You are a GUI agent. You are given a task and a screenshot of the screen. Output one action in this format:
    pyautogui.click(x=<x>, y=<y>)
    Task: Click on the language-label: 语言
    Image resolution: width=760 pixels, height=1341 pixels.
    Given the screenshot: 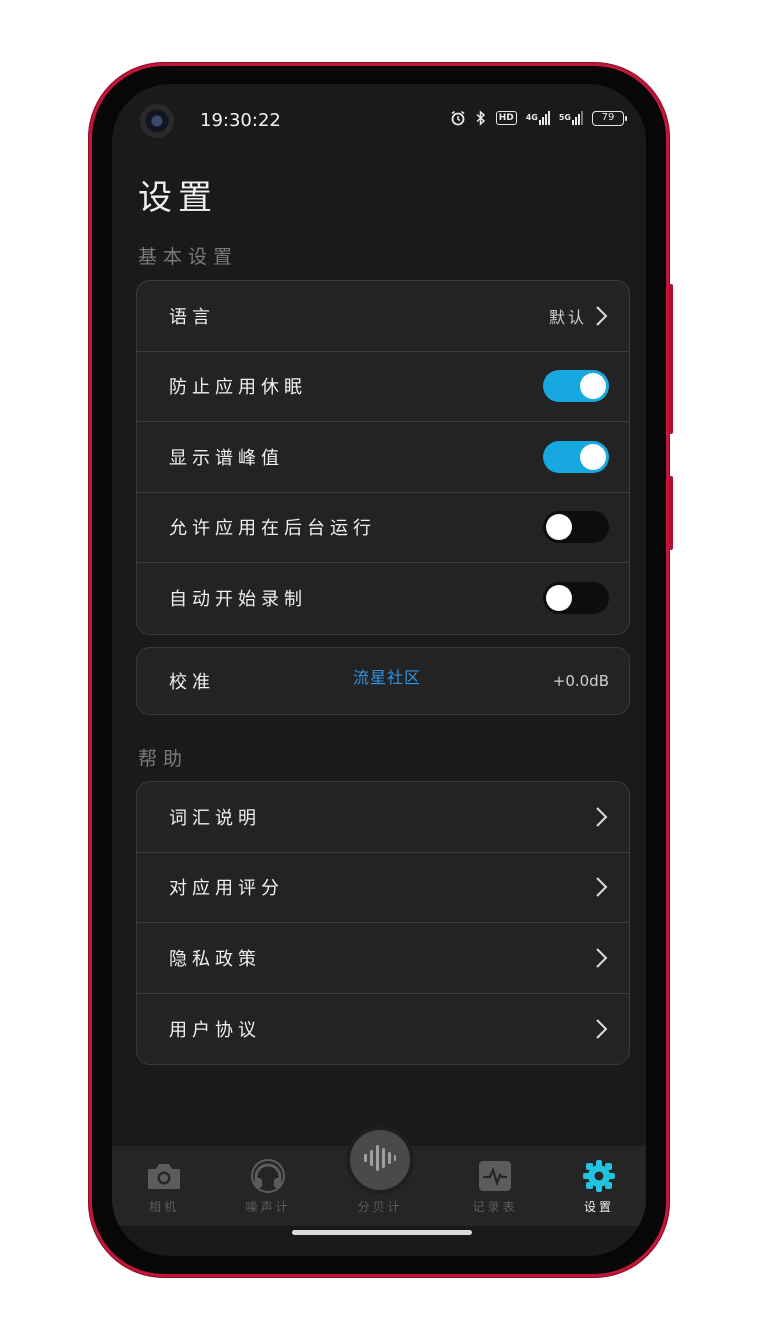 What is the action you would take?
    pyautogui.click(x=192, y=317)
    